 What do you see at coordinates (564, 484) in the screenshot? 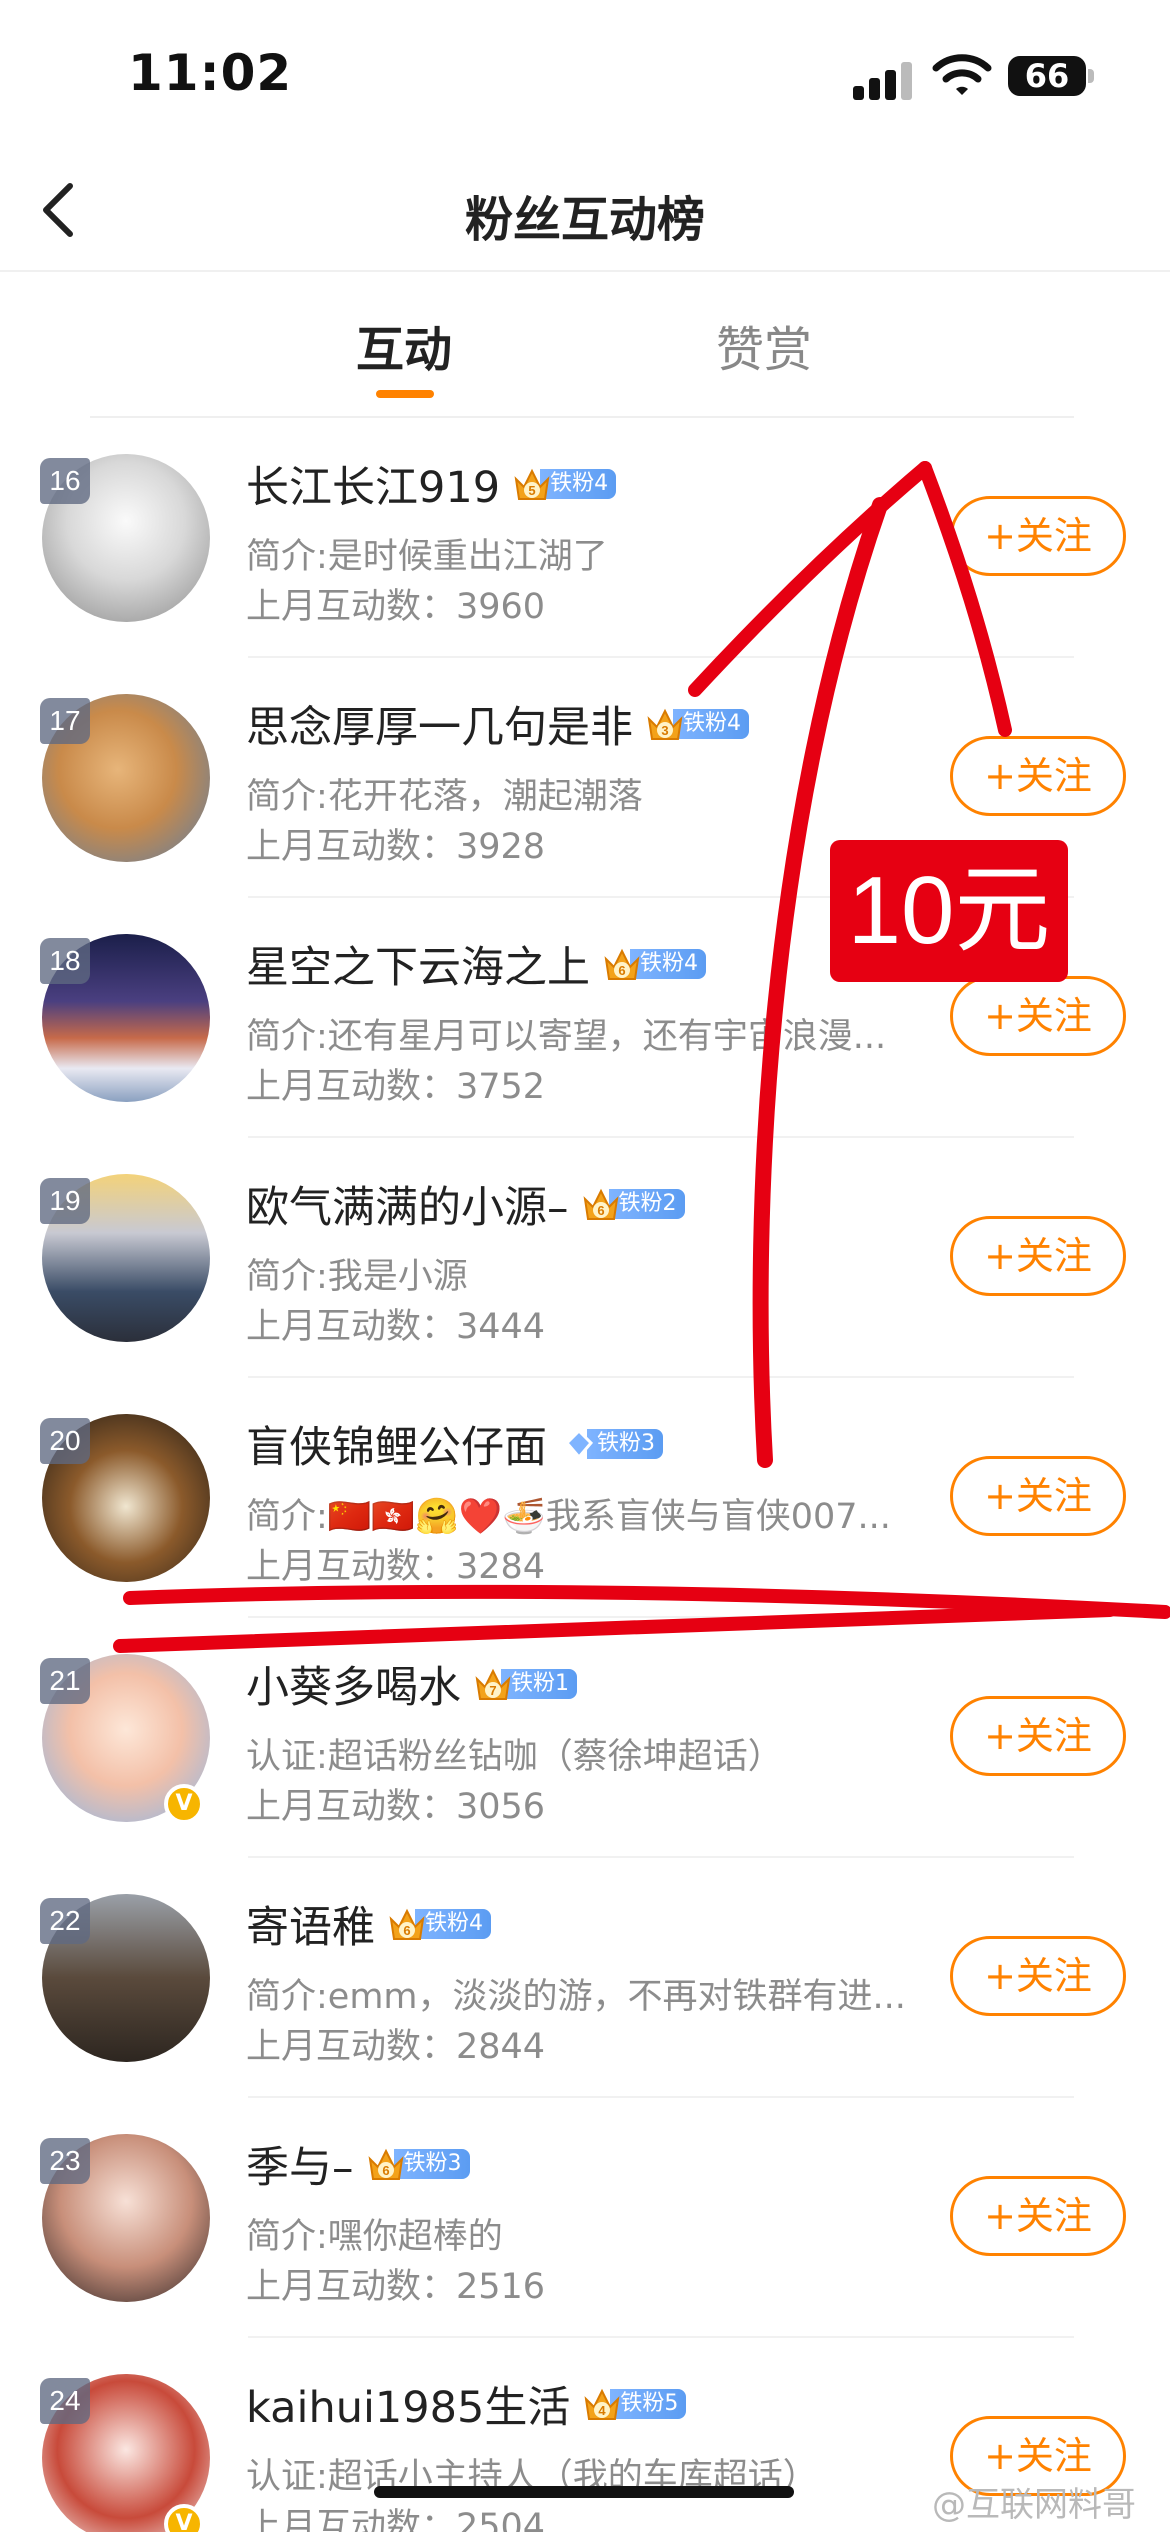
I see `fan-badge: 5 铁粉4` at bounding box center [564, 484].